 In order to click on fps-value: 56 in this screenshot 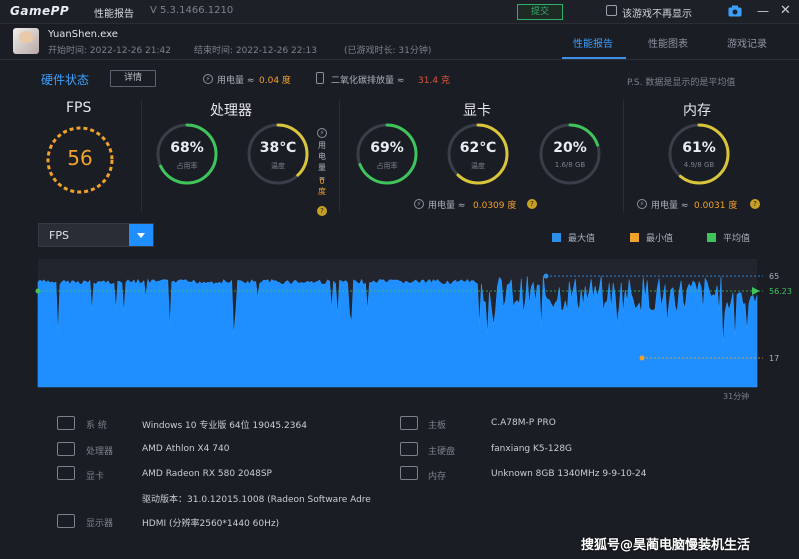, I will do `click(80, 158)`.